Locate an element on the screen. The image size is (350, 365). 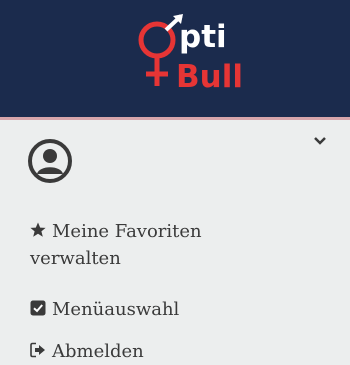
menu-item-favorites-label: Meine Favoriten verwalten is located at coordinates (116, 245).